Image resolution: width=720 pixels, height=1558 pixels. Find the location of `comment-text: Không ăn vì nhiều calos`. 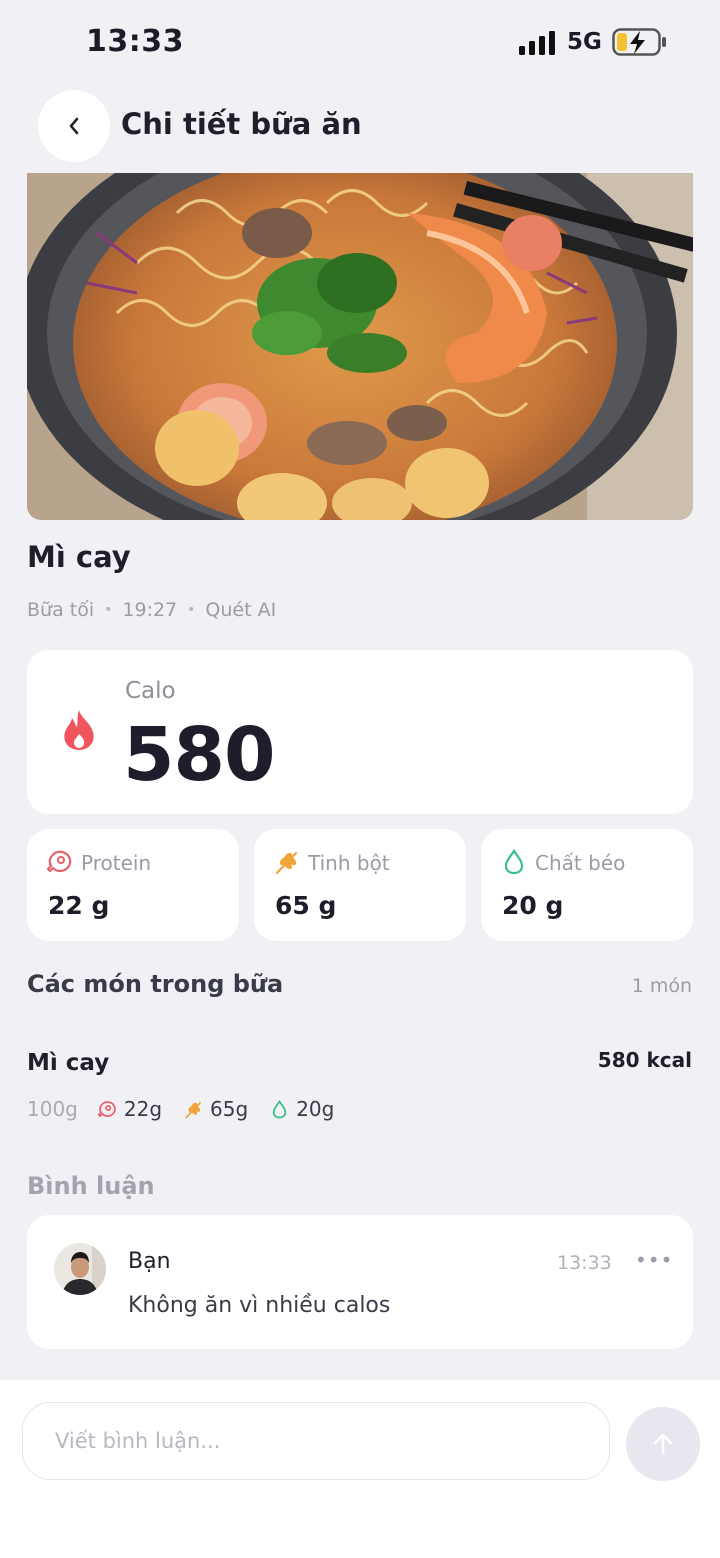

comment-text: Không ăn vì nhiều calos is located at coordinates (259, 1305).